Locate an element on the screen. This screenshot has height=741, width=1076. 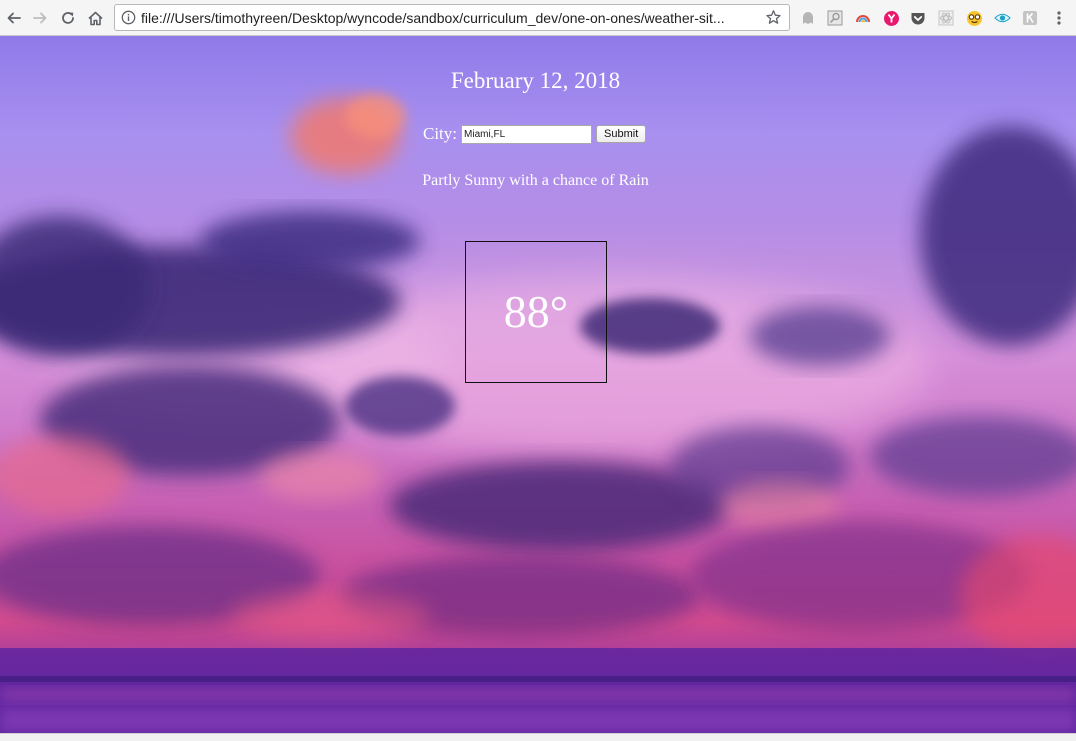
reload-icon is located at coordinates (68, 18).